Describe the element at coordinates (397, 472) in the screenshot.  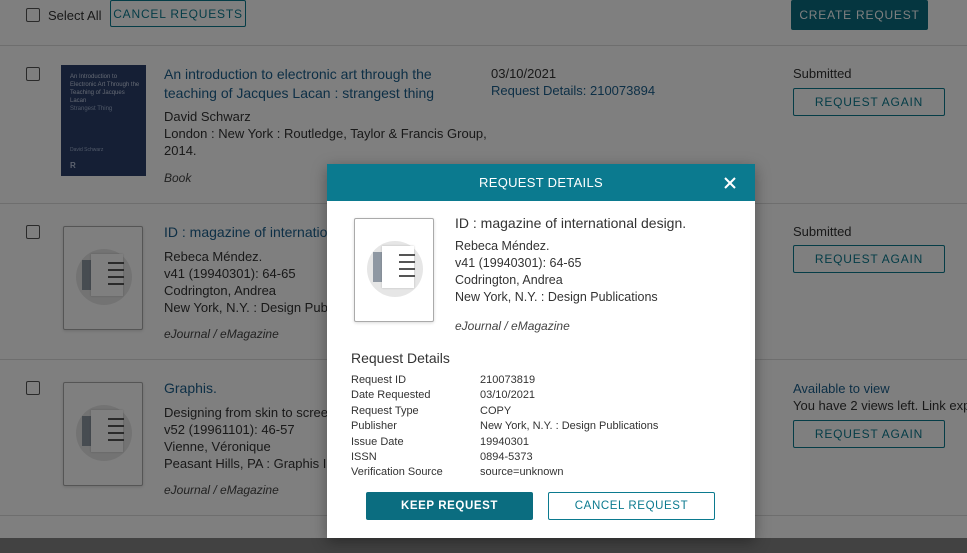
I see `detail-label: Verification Source` at that location.